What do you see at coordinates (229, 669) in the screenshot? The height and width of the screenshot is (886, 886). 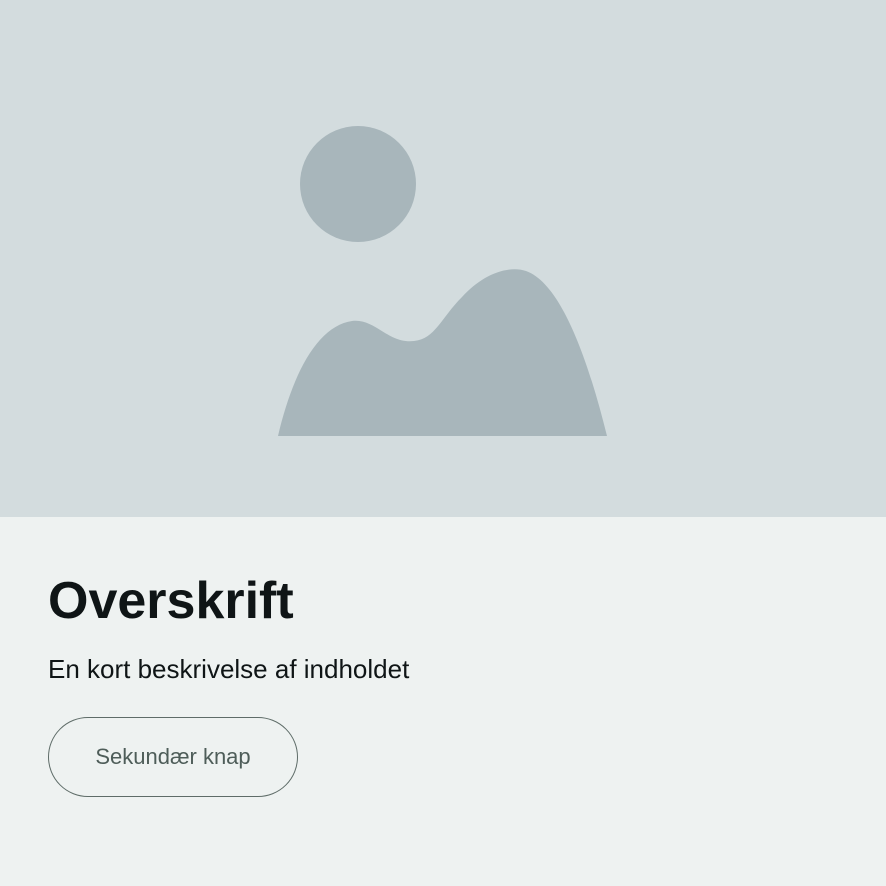 I see `card-description: En kort beskrivelse af indholdet` at bounding box center [229, 669].